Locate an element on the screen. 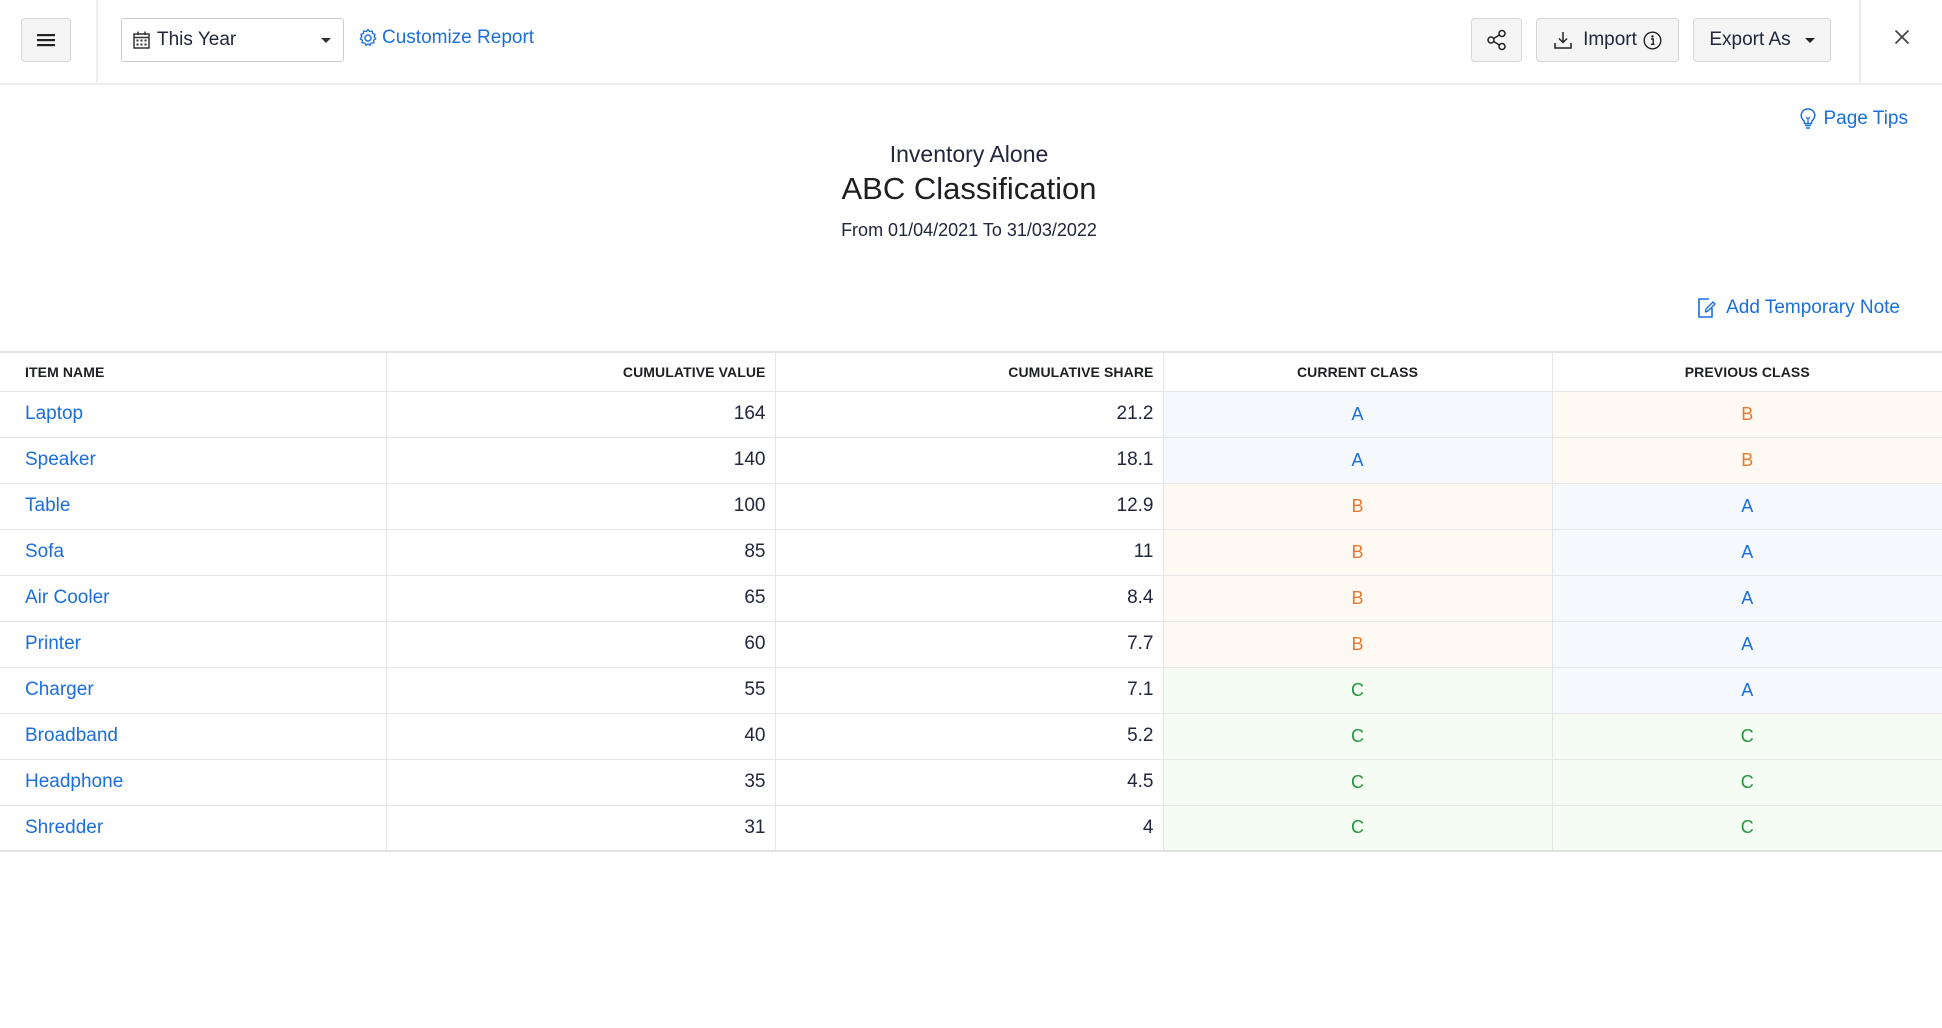 This screenshot has height=1028, width=1942. table-row: Shredder 31 4 C C is located at coordinates (971, 828).